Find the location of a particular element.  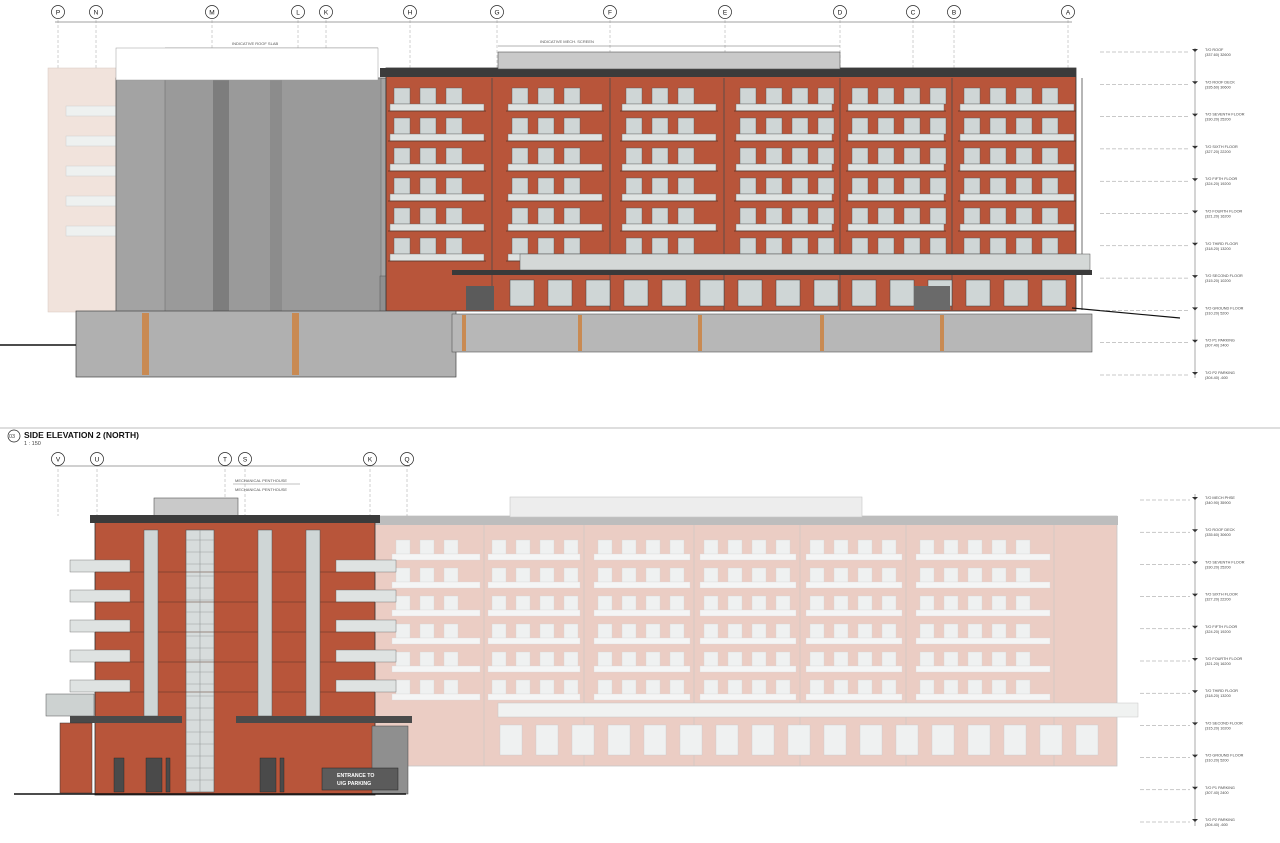

grid-lower-label-s: S is located at coordinates (245, 459).